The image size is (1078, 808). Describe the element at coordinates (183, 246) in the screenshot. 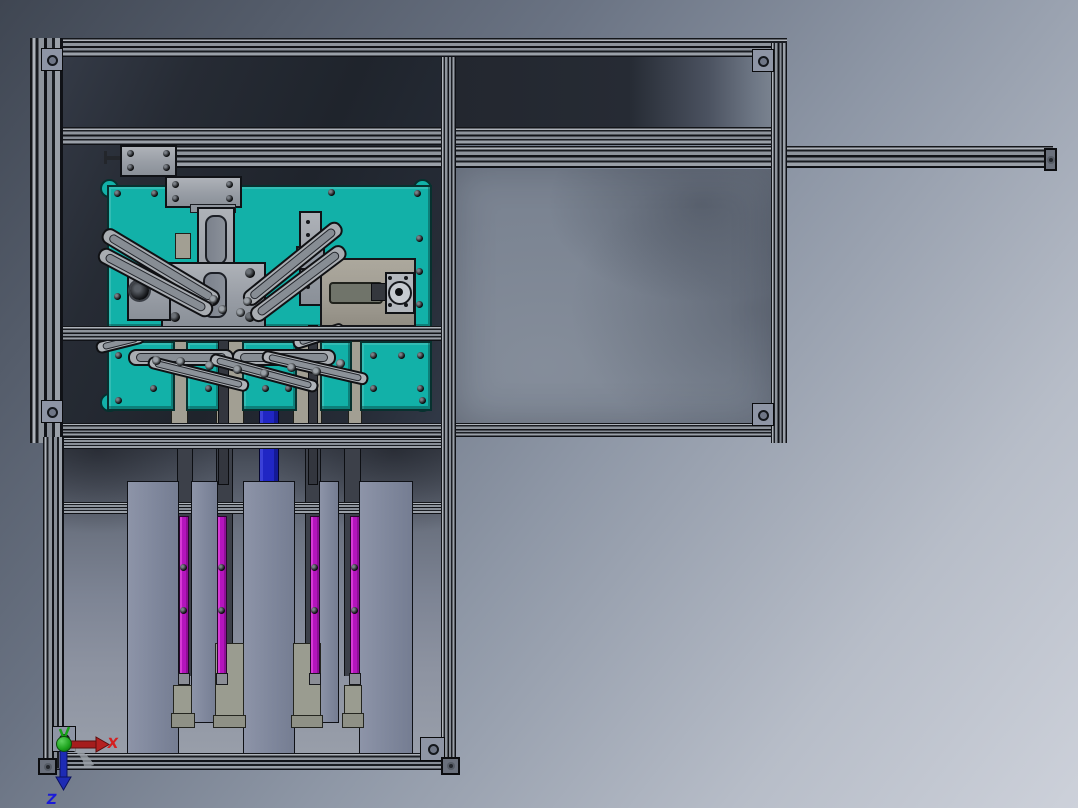

I see `left-locator-tab` at that location.